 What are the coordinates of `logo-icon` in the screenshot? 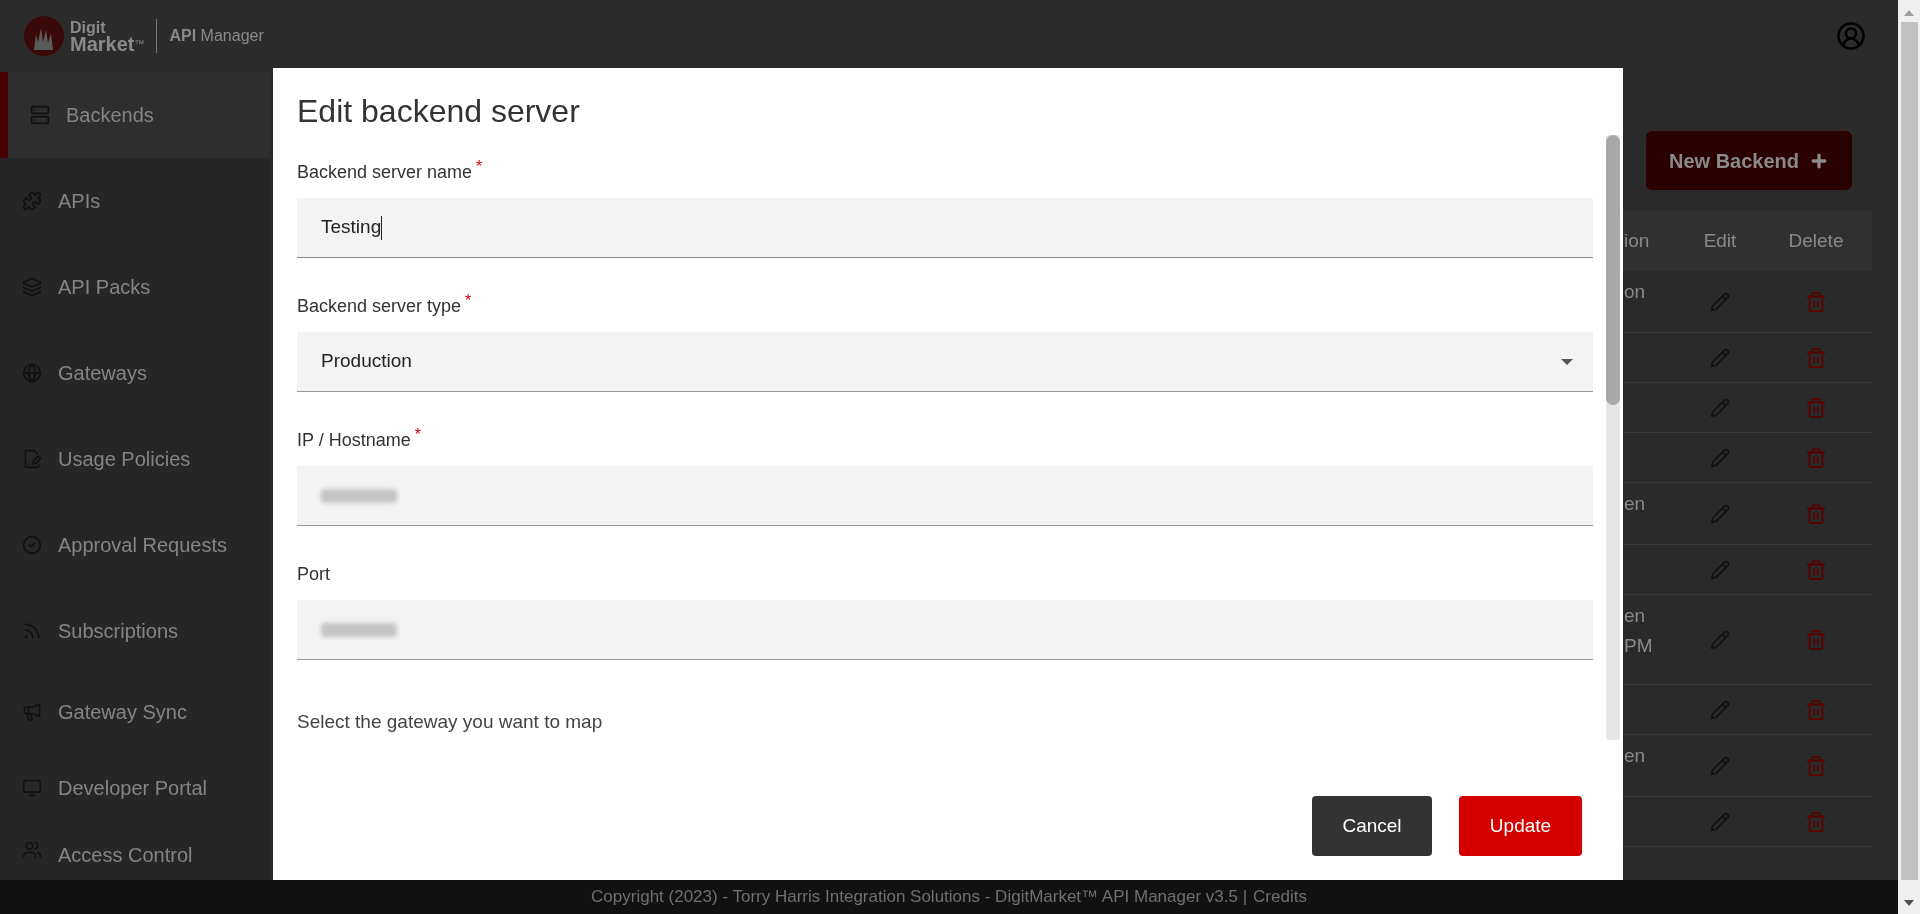 It's located at (44, 36).